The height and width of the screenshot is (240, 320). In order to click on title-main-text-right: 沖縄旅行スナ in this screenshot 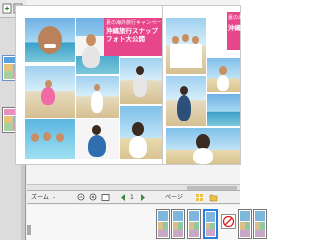, I will do `click(247, 28)`.